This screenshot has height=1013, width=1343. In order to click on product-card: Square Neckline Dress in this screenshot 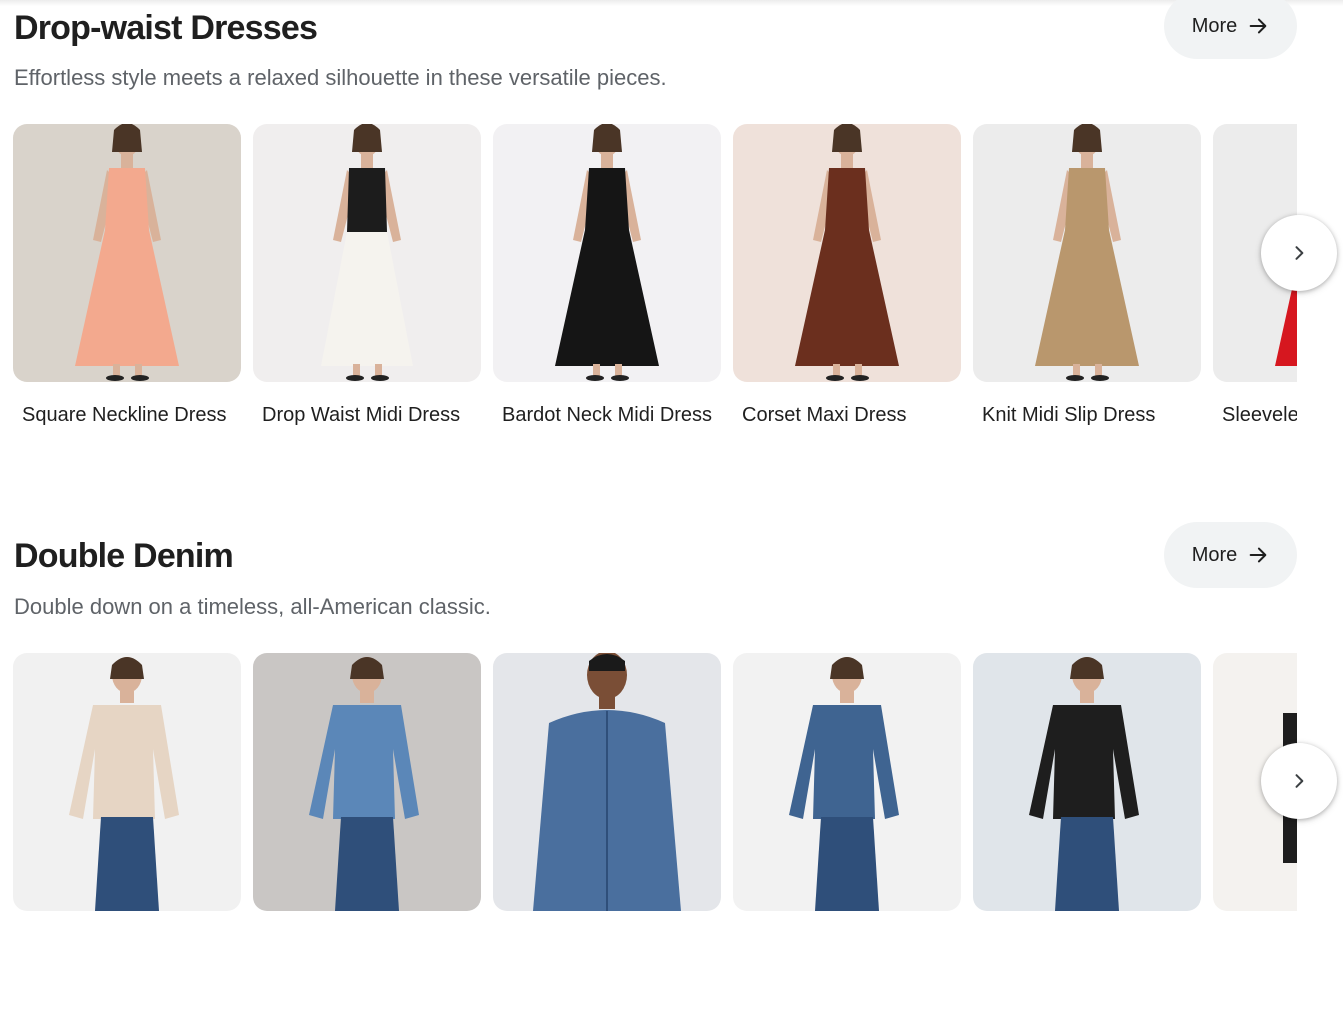, I will do `click(127, 275)`.